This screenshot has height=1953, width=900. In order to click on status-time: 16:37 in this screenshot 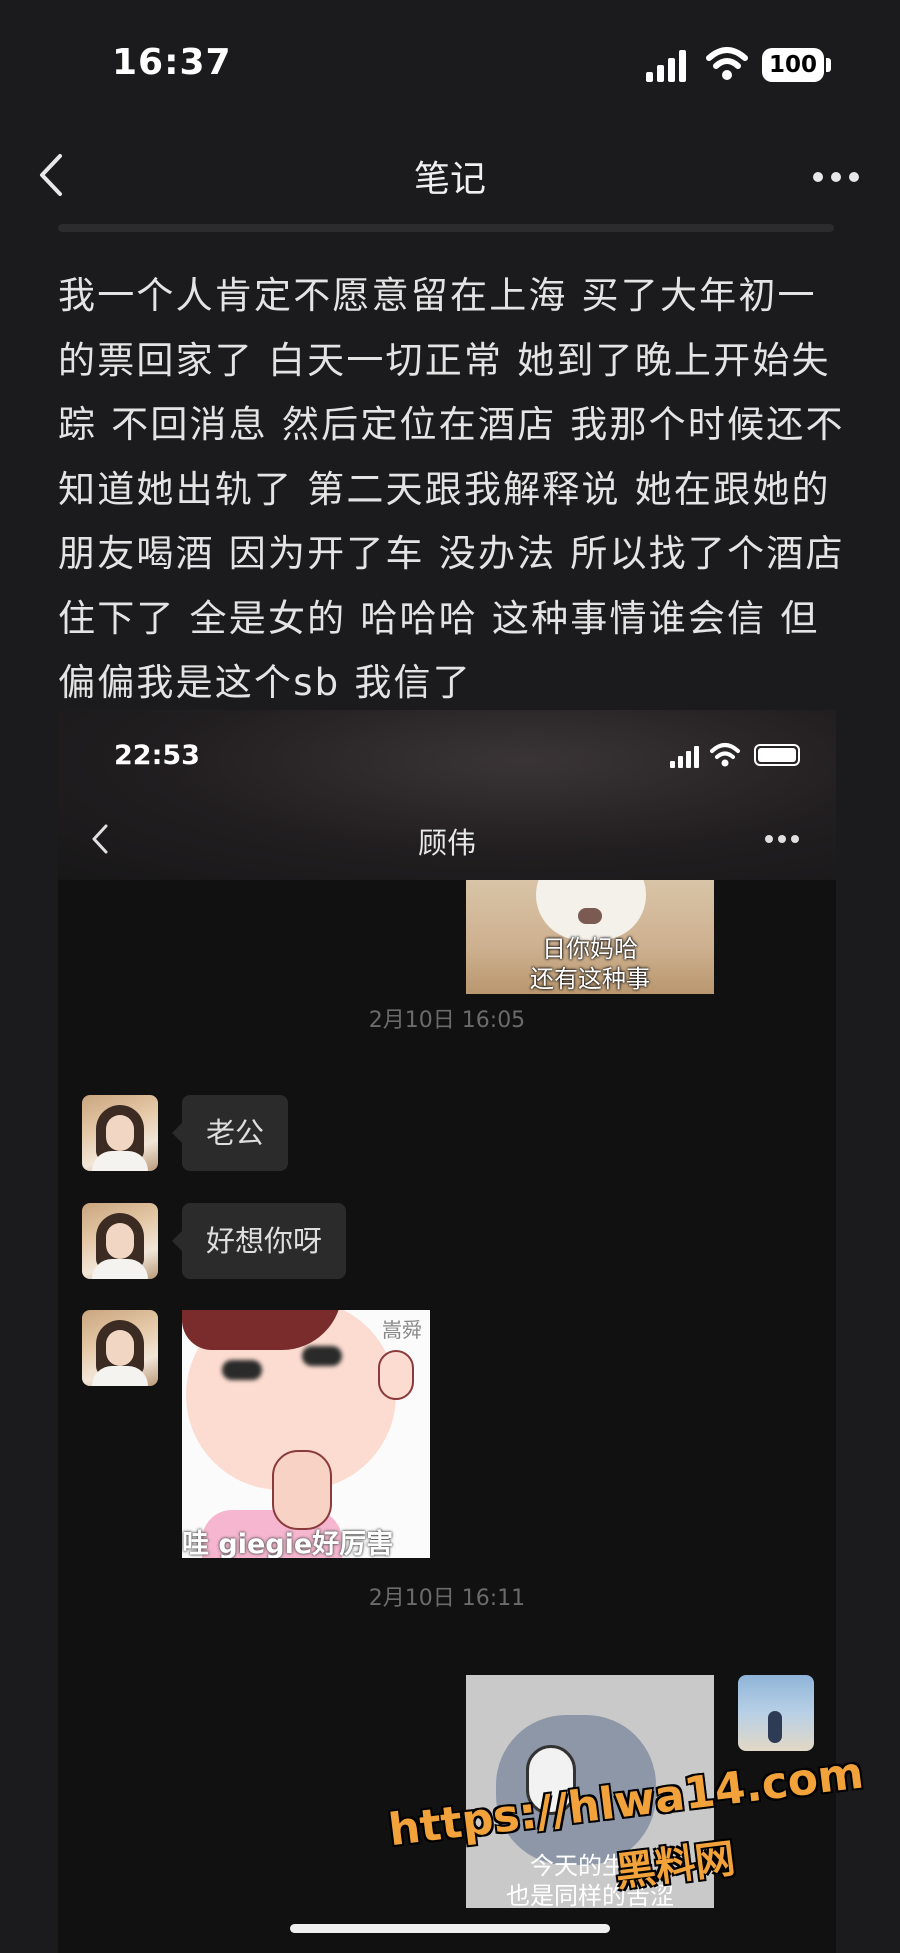, I will do `click(172, 62)`.